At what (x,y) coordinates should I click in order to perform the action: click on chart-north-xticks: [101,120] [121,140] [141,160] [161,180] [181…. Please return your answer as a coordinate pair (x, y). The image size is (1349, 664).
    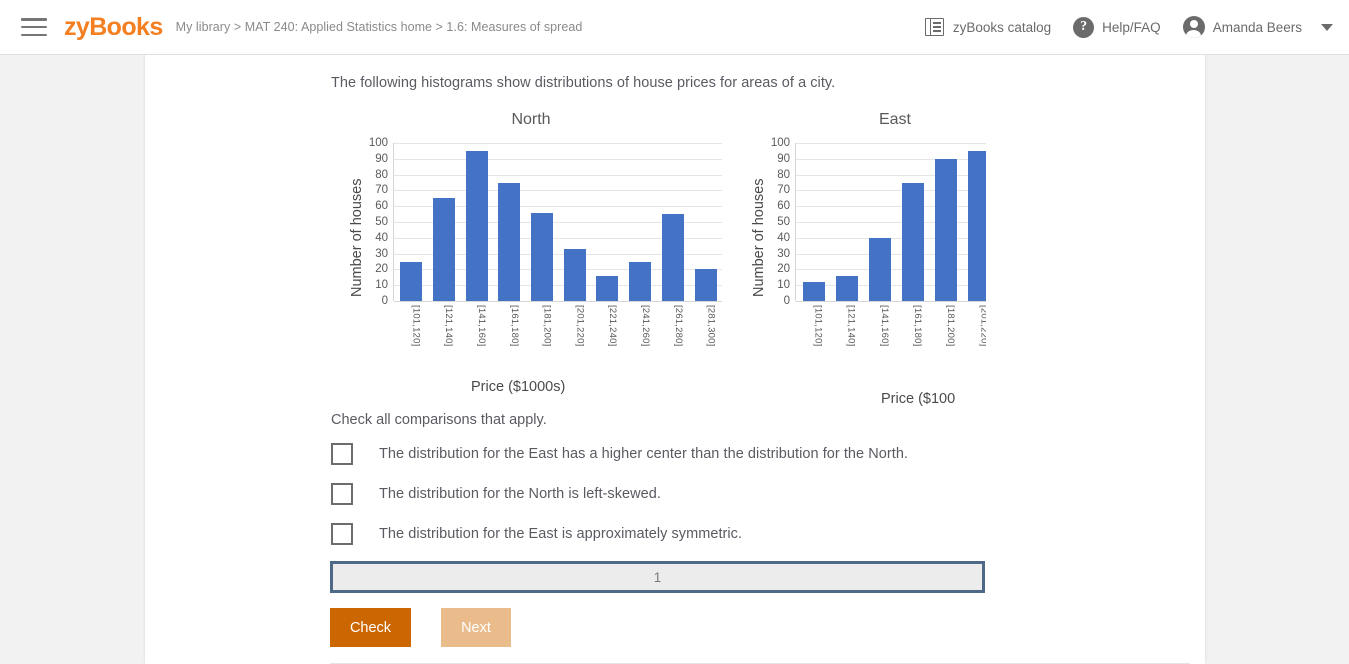
    Looking at the image, I should click on (558, 339).